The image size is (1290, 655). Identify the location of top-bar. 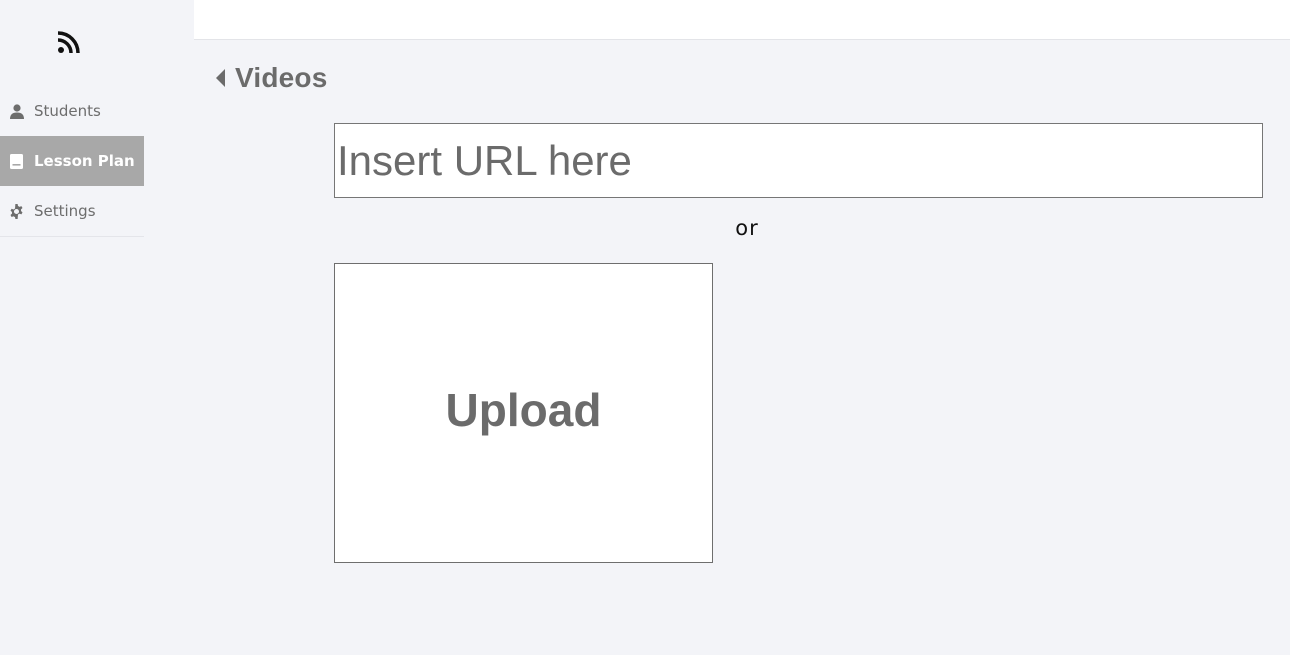
(742, 20).